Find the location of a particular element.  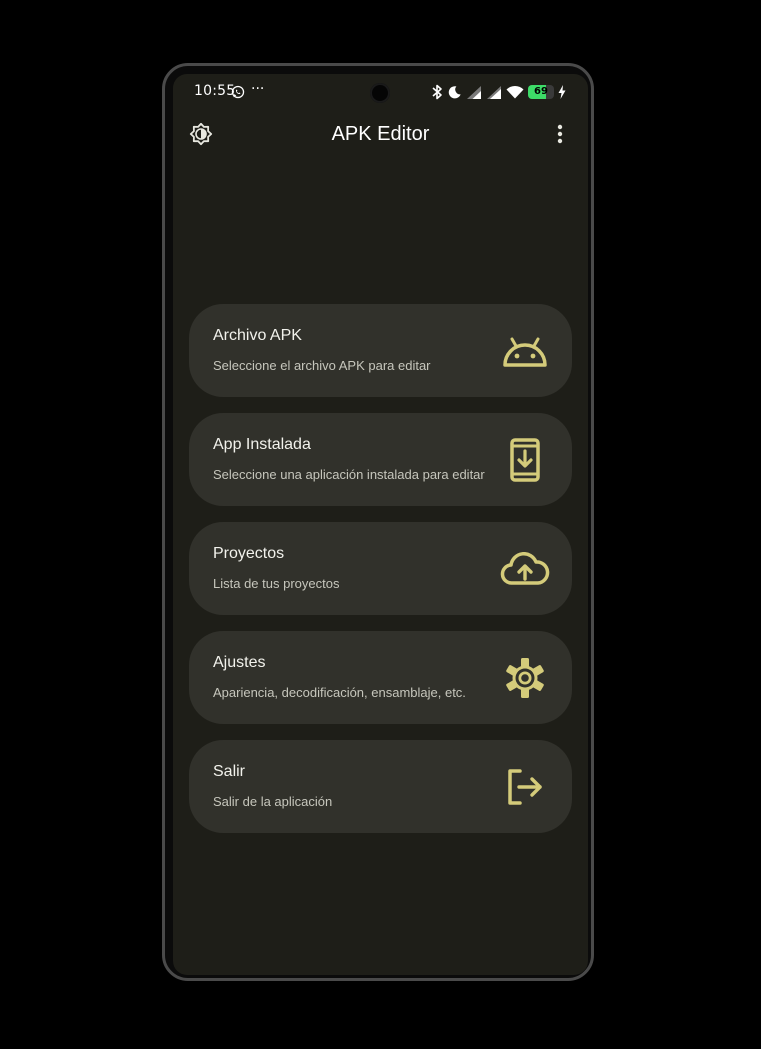

app-bar: APK Editor is located at coordinates (380, 136).